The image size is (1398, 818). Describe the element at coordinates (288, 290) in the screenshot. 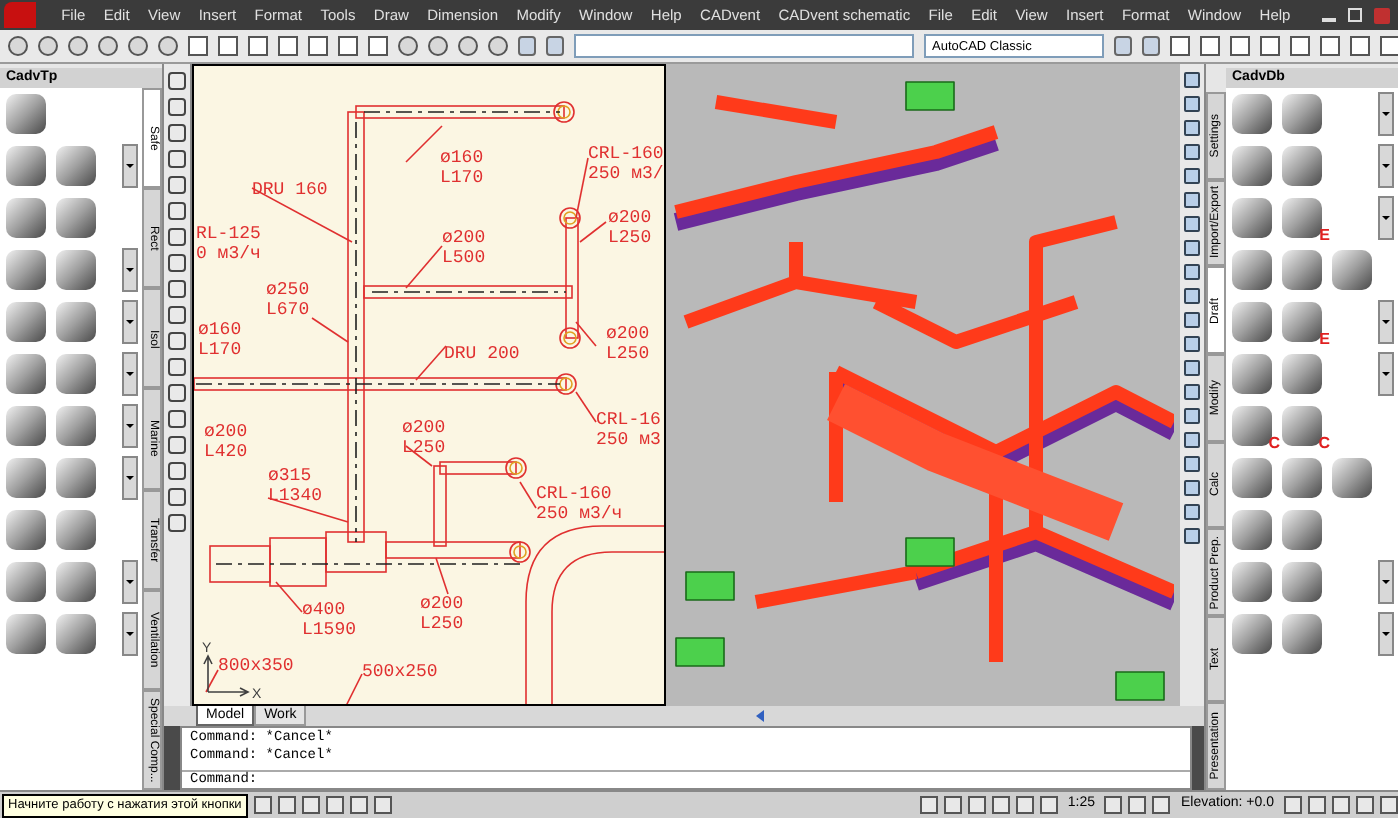

I see `dimension-label: ø250` at that location.